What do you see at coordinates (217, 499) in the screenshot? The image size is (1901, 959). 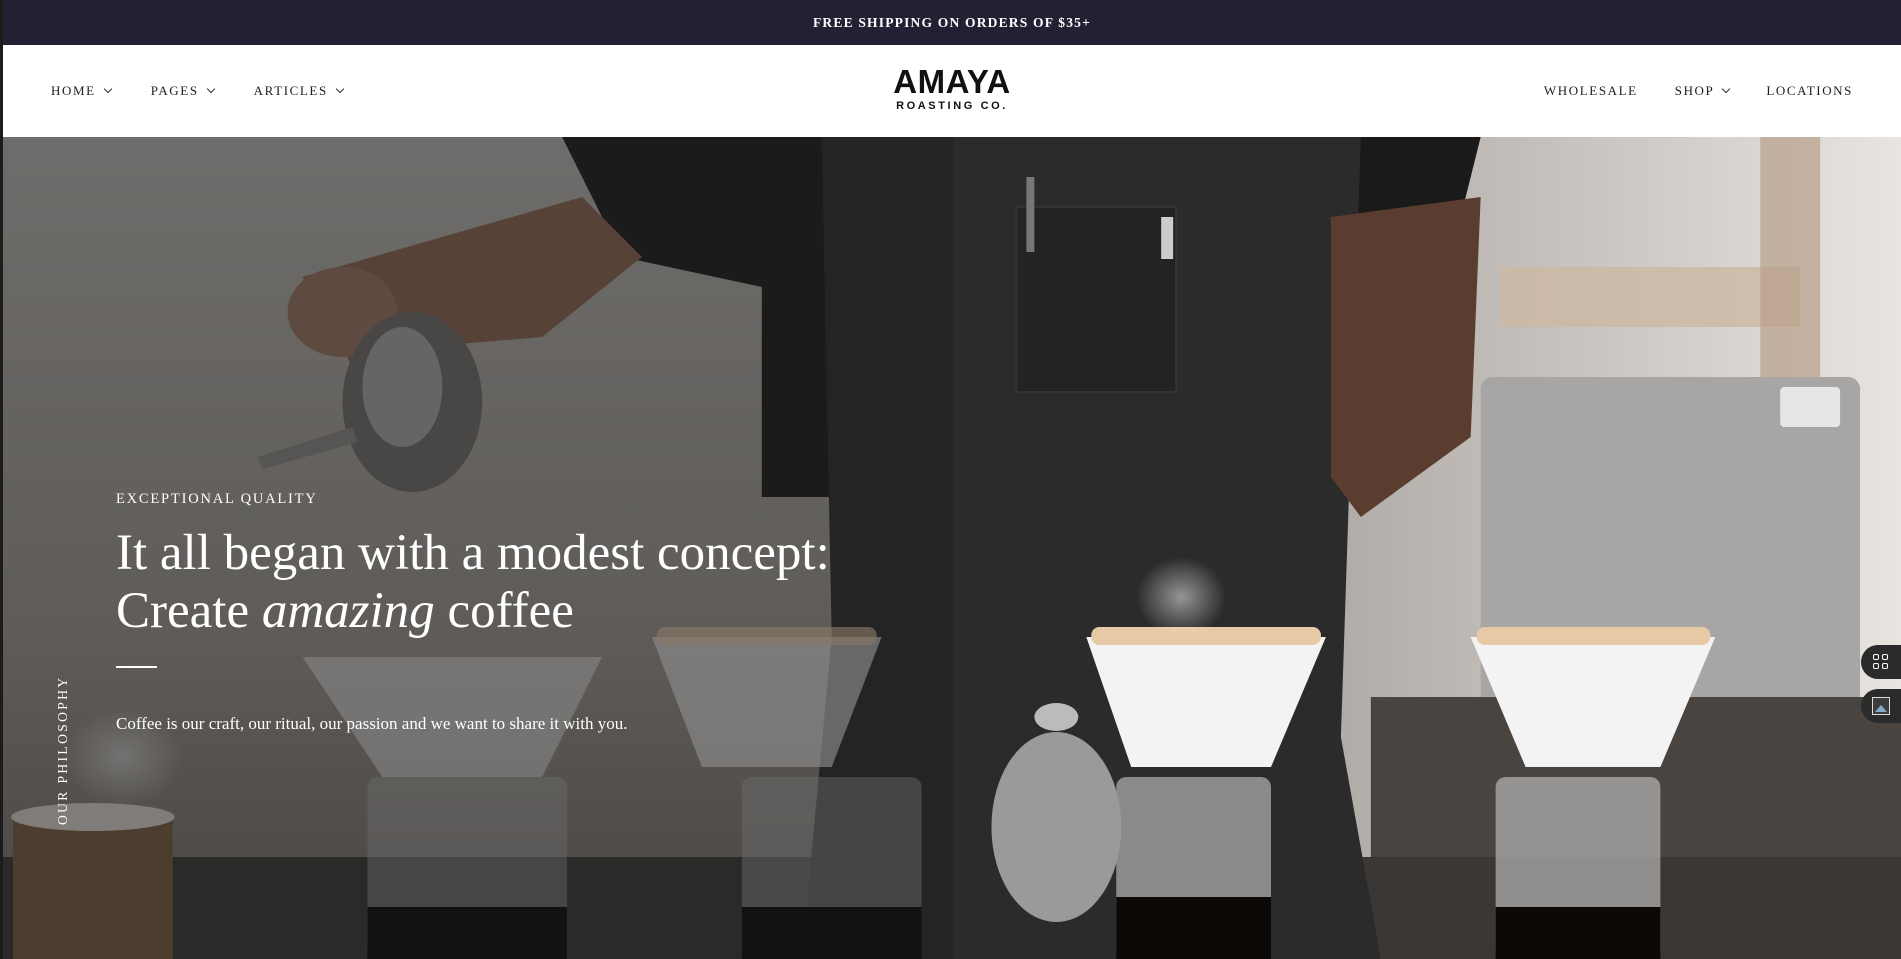 I see `hero-eyebrow: EXCEPTIONAL QUALITY` at bounding box center [217, 499].